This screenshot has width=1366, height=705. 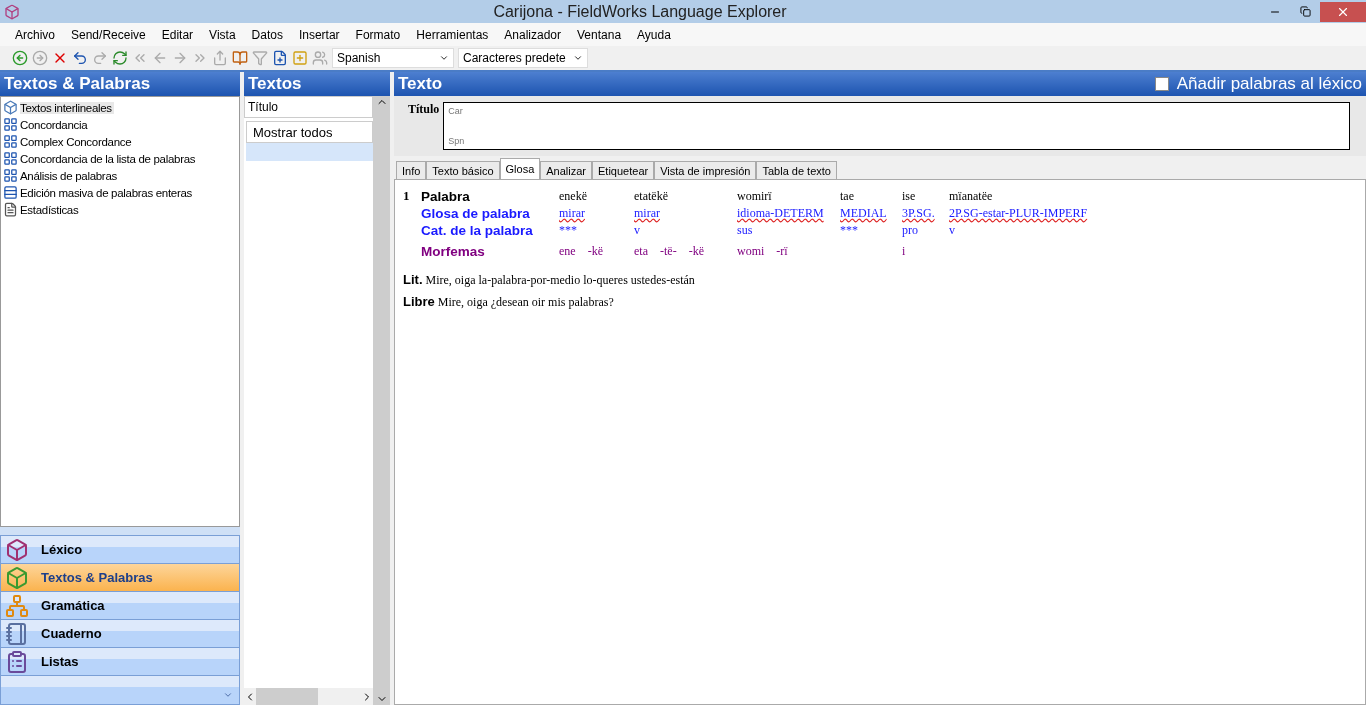 I want to click on word-text: mïanatëe, so click(x=971, y=196).